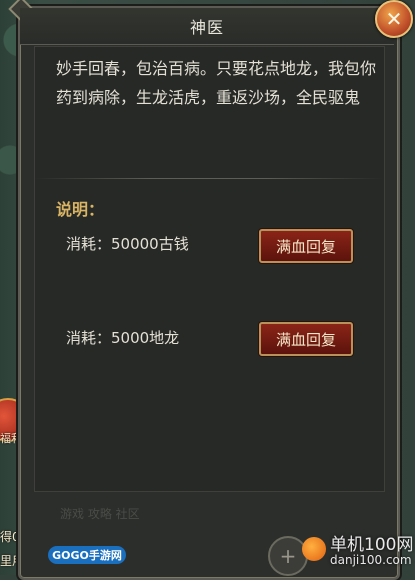 The height and width of the screenshot is (580, 415). I want to click on watermark-orange-icon, so click(314, 549).